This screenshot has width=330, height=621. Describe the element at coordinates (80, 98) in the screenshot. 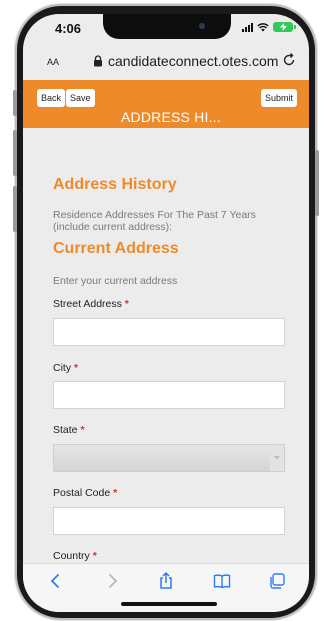

I see `save-button: Save` at that location.